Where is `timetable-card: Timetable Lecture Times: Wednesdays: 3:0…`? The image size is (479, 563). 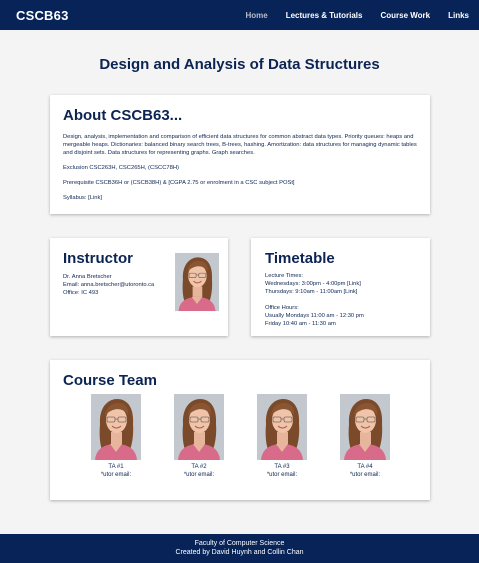
timetable-card: Timetable Lecture Times: Wednesdays: 3:0… is located at coordinates (340, 287).